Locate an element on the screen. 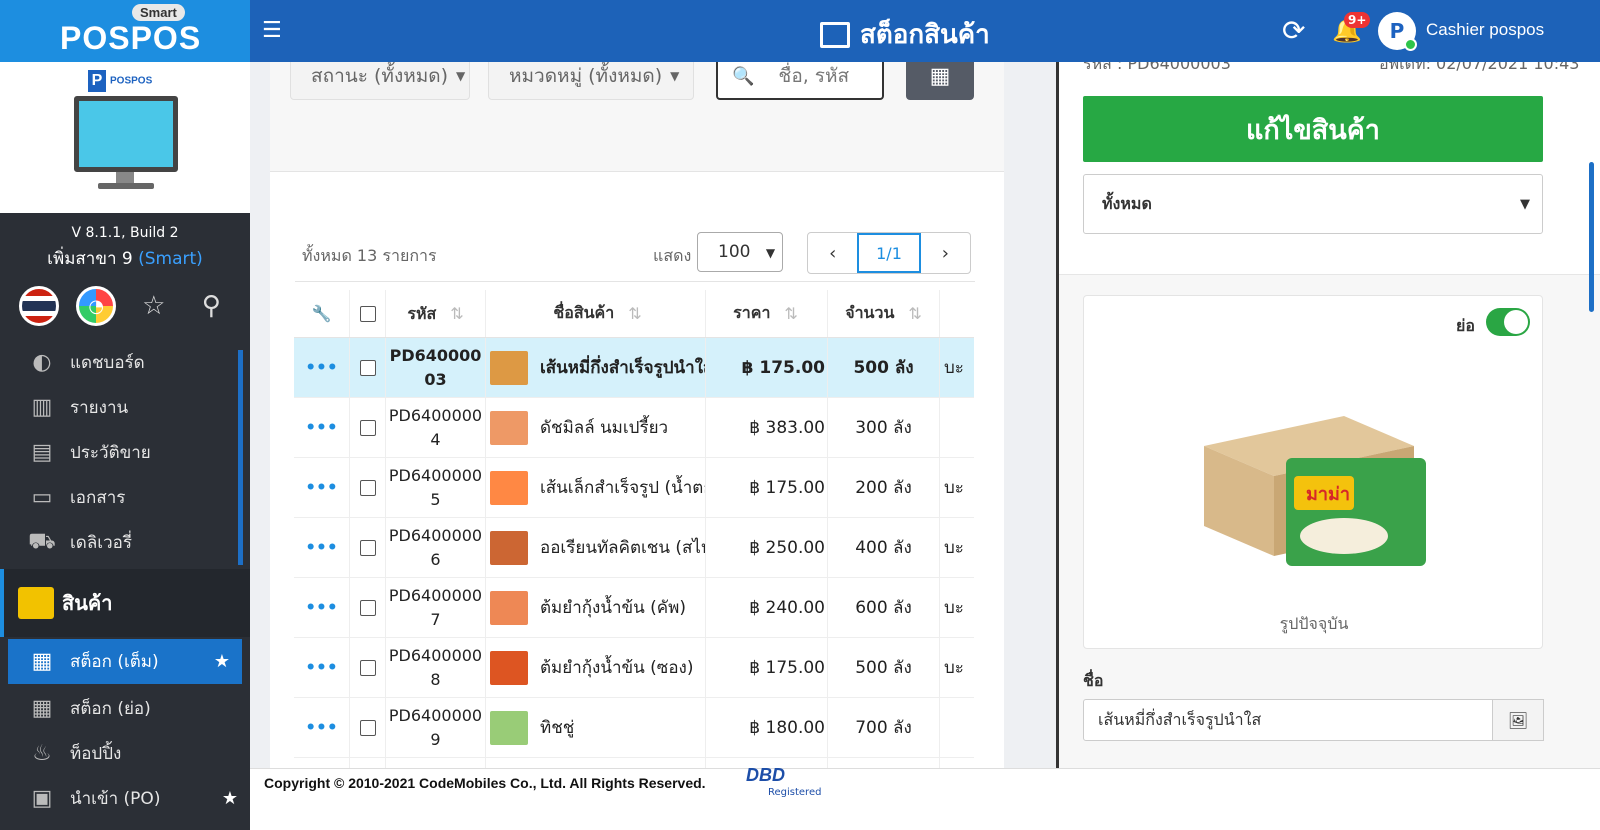 Image resolution: width=1600 pixels, height=830 pixels. dashboard-icon: ◐ is located at coordinates (42, 362).